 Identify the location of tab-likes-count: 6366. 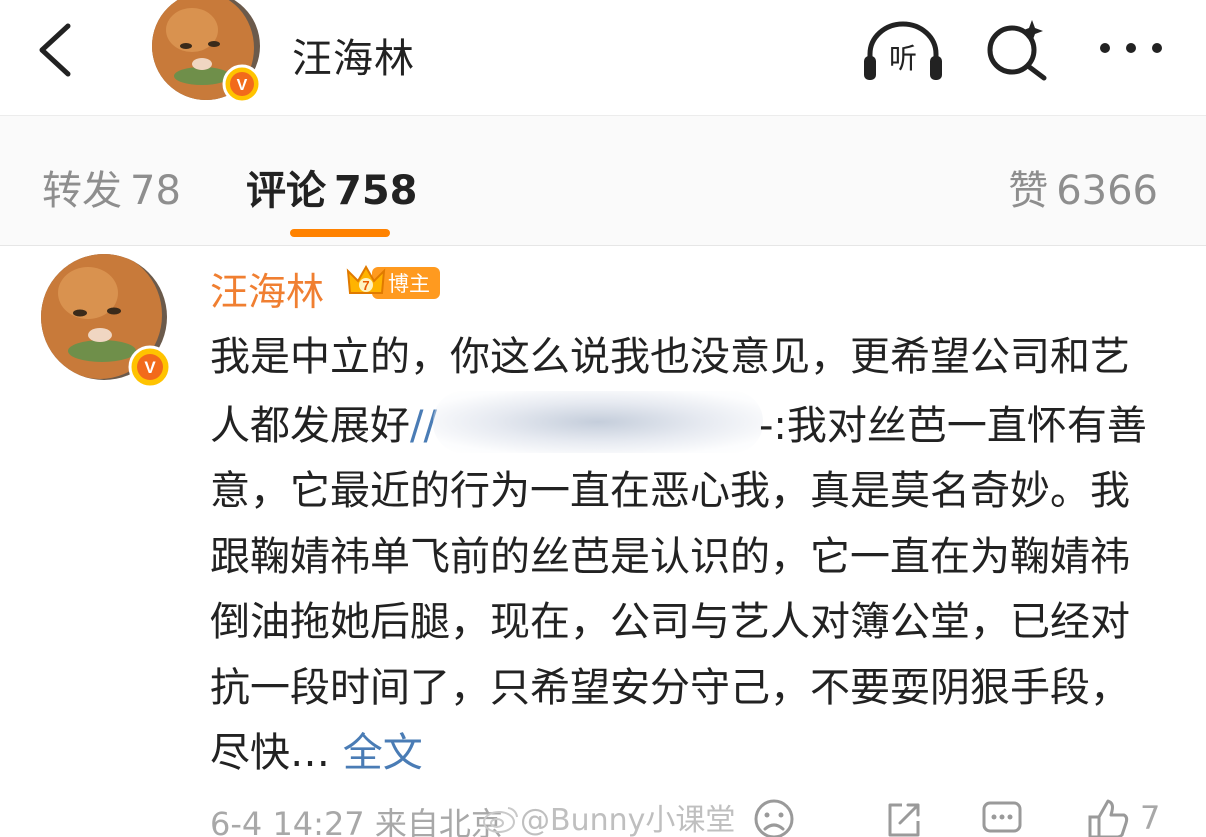
(1107, 191).